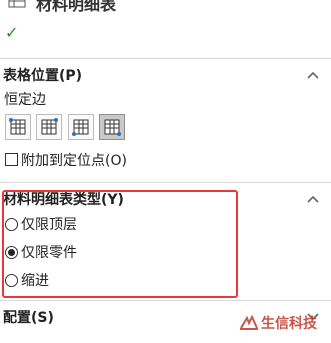  I want to click on ok-check-icon: ✓, so click(11, 33).